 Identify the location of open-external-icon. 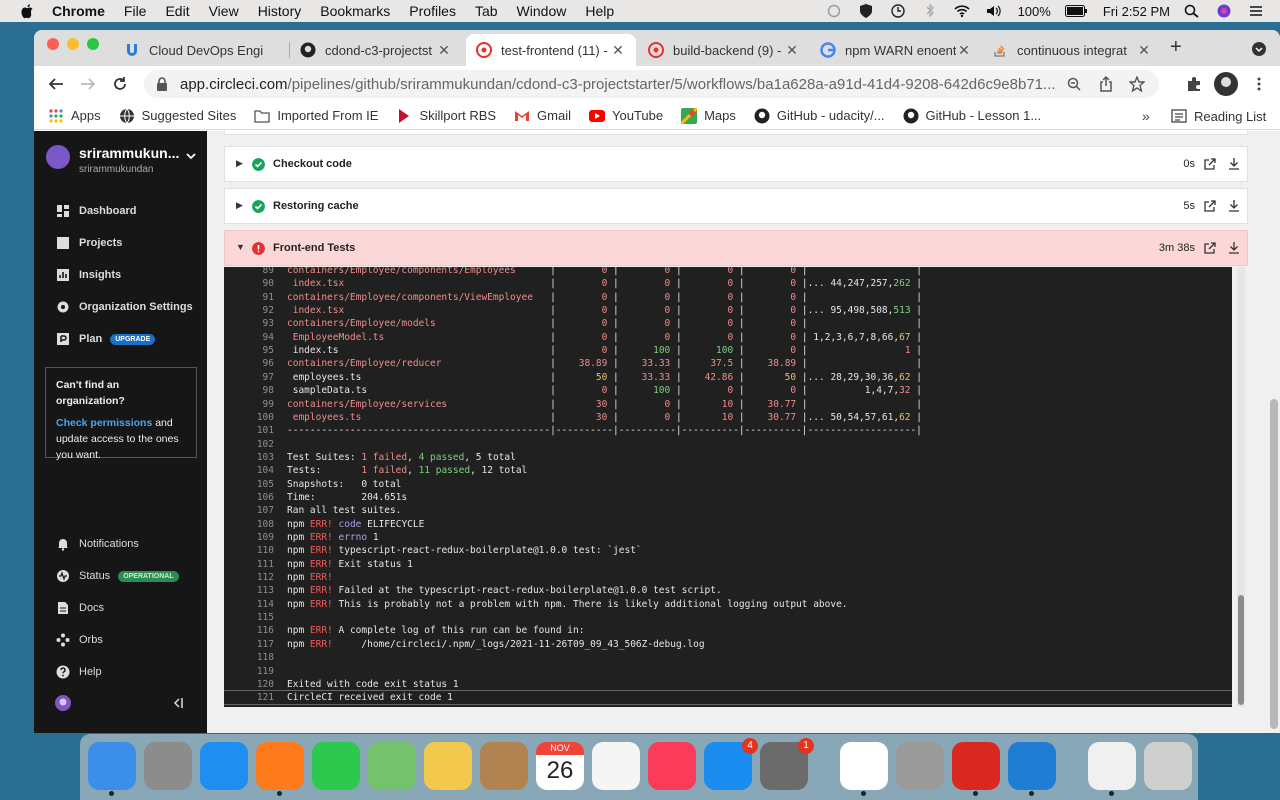
(1210, 164).